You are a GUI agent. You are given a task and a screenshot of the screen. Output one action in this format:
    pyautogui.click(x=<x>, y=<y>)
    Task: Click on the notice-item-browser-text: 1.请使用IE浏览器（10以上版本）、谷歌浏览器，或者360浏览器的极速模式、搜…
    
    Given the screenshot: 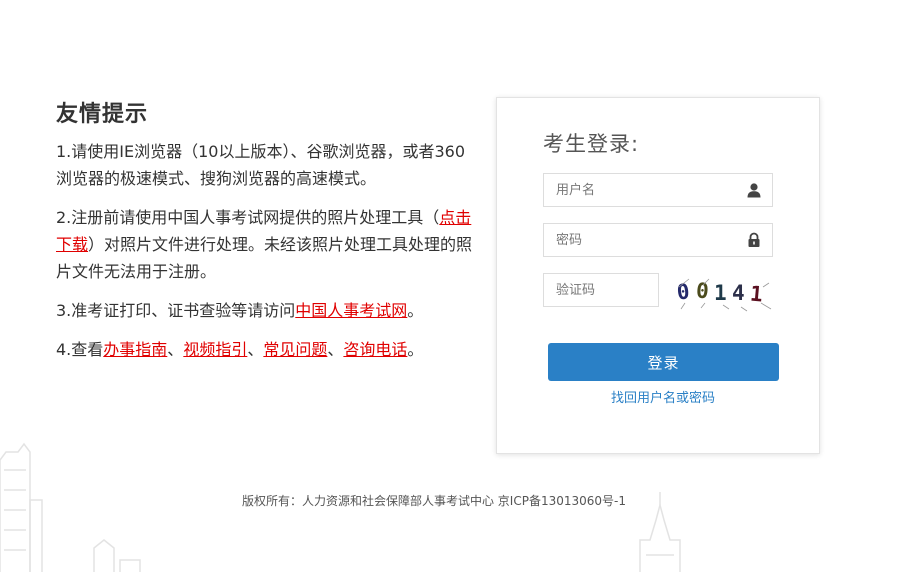 What is the action you would take?
    pyautogui.click(x=260, y=165)
    